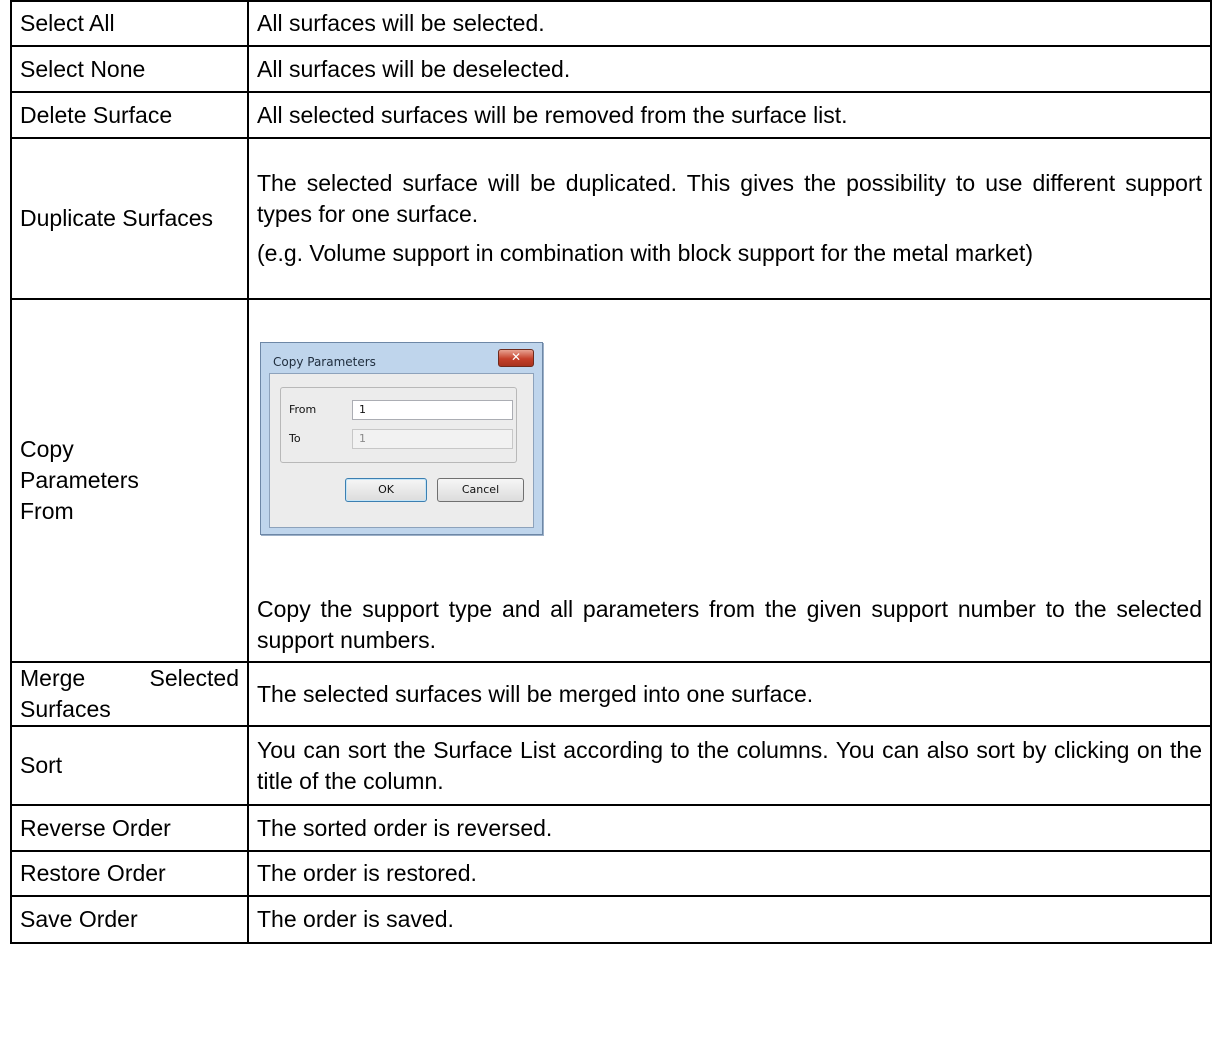 The height and width of the screenshot is (1064, 1212). Describe the element at coordinates (129, 69) in the screenshot. I see `command-cell: Select None` at that location.